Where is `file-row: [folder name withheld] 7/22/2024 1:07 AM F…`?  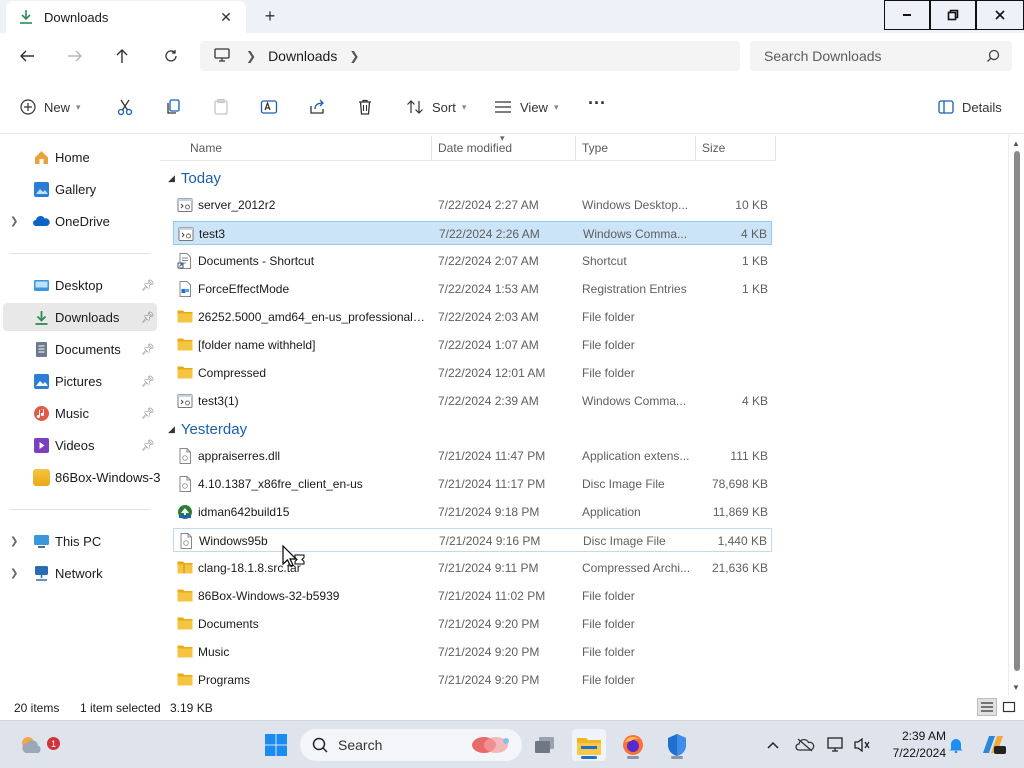
file-row: [folder name withheld] 7/22/2024 1:07 AM F… is located at coordinates (472, 345).